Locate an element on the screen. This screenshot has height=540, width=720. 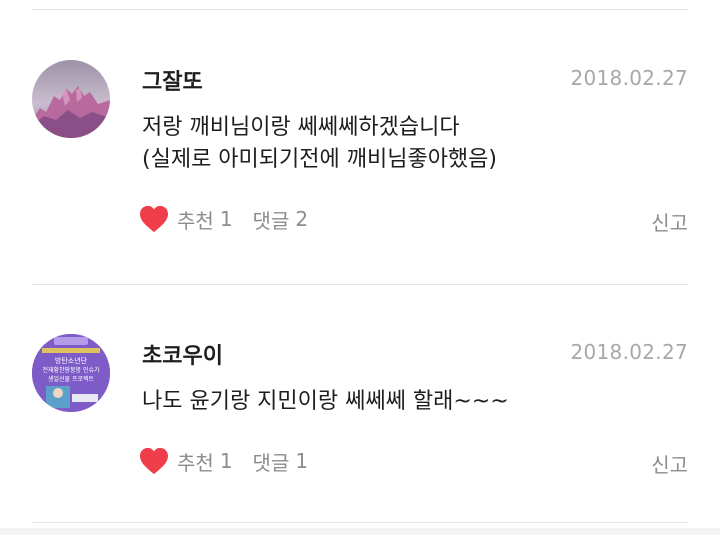
avatar: 방탄소년단 전재황찬팡붕붕 민슈가 생일선물 프로젝트 is located at coordinates (71, 373).